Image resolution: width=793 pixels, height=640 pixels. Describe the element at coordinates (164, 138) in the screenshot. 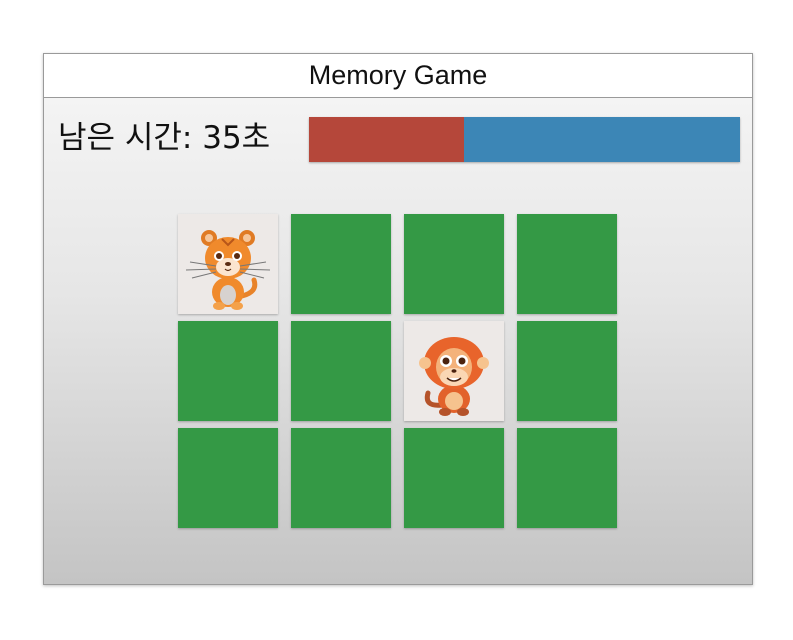

I see `time-remaining-label: 남은 시간: 35초` at that location.